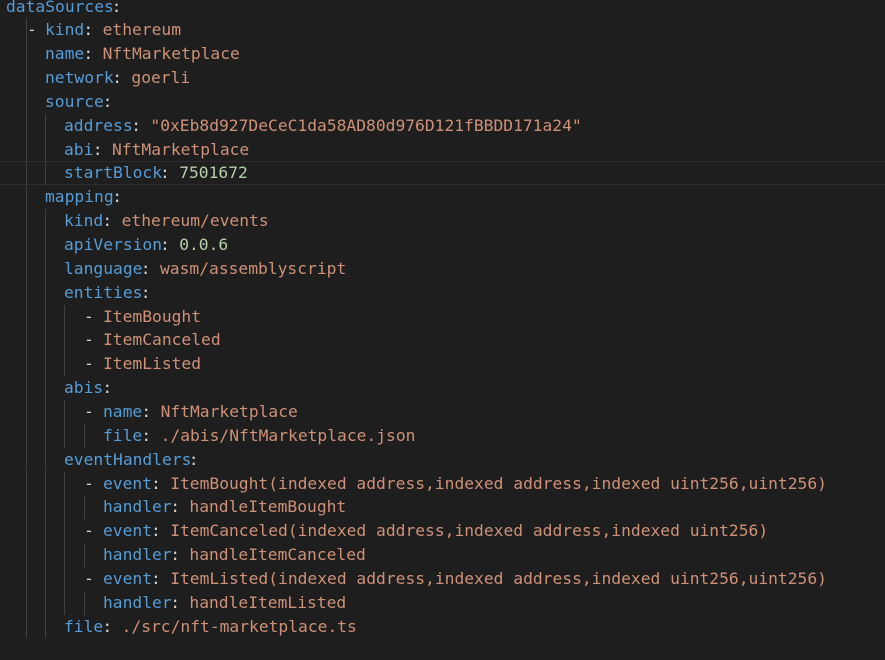 This screenshot has height=660, width=885. Describe the element at coordinates (152, 364) in the screenshot. I see `yaml-value: ItemListed` at that location.